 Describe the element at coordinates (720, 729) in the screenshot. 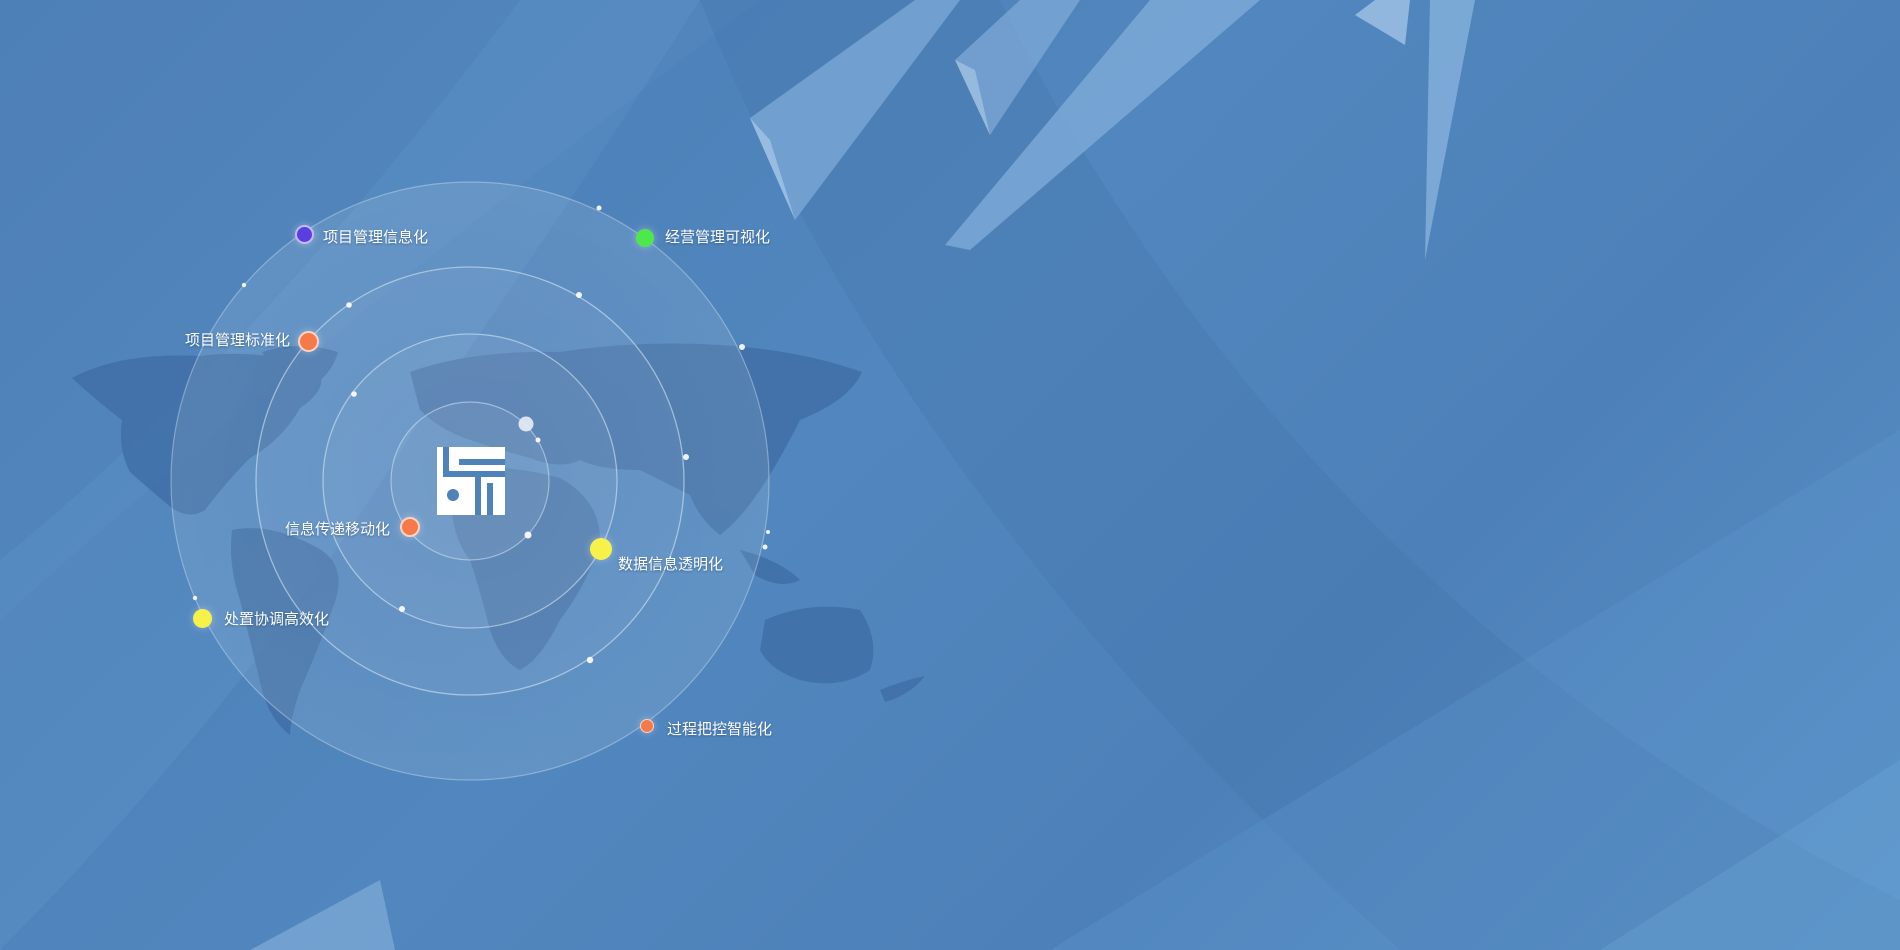

I see `node-label-intelligent: 过程把控智能化` at that location.